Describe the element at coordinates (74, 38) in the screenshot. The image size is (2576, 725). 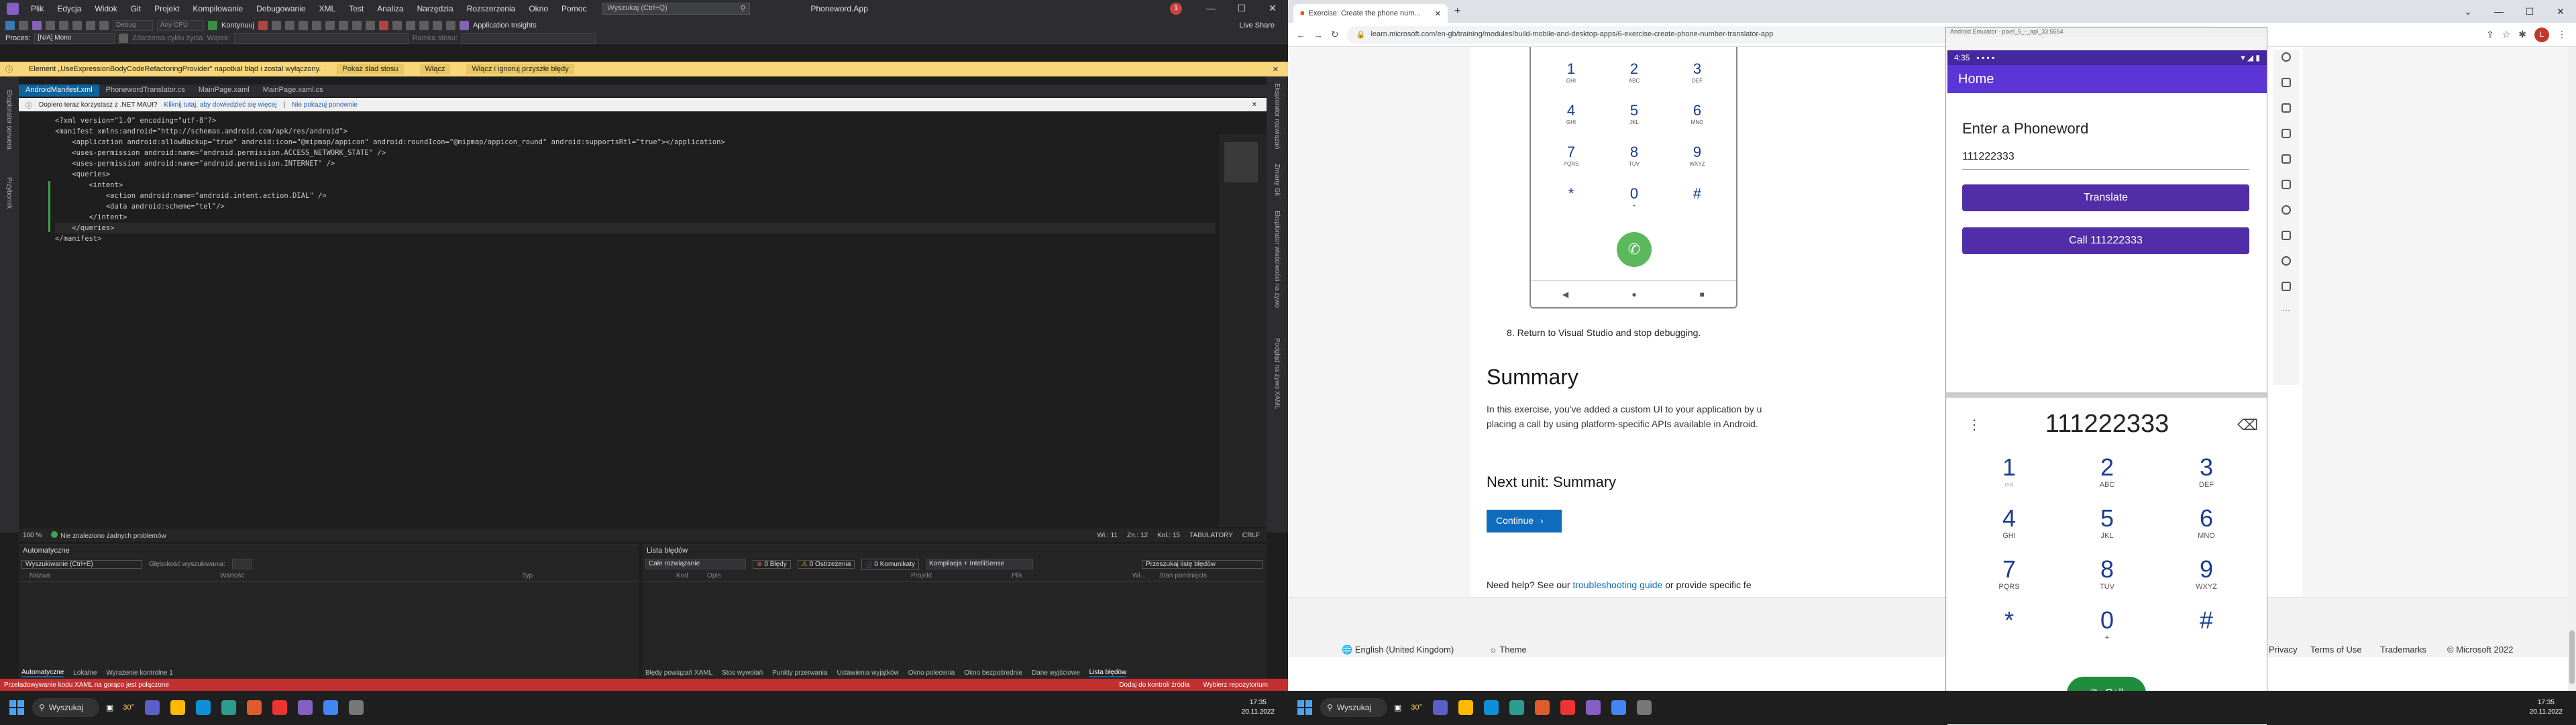
I see `process-dropdown: [N/A] Mono` at that location.